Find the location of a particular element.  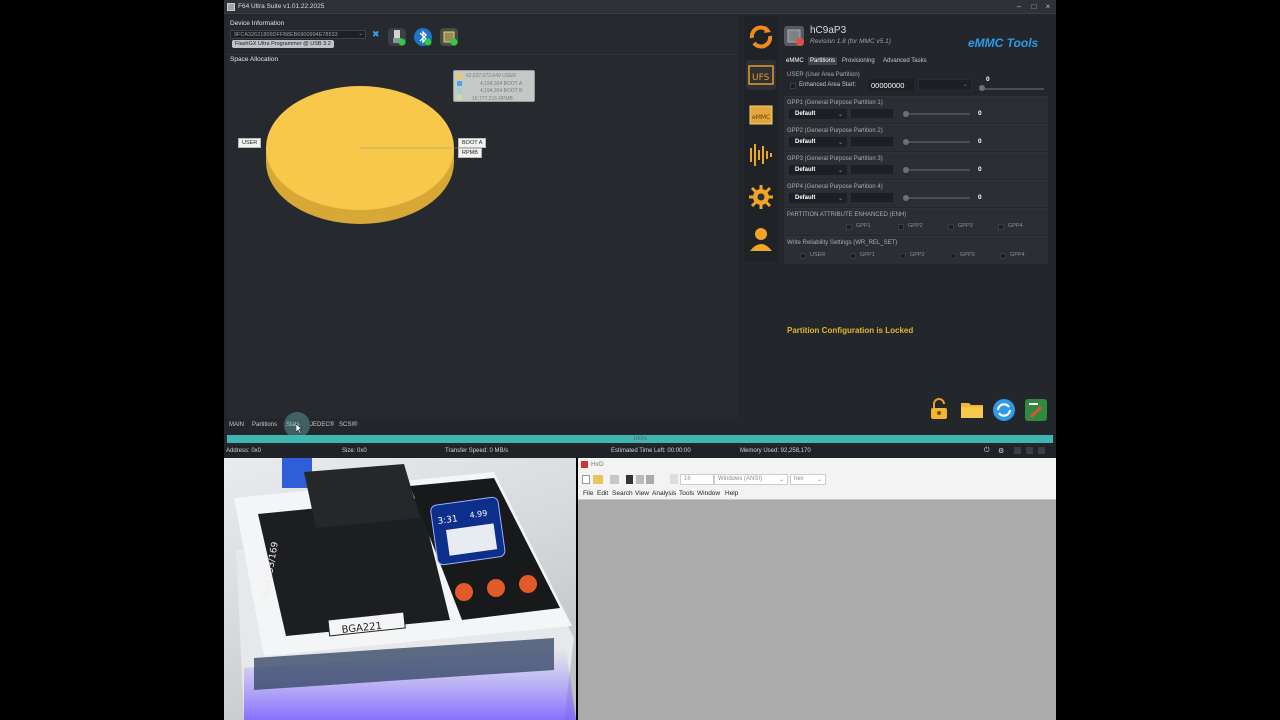

wr-rel-gpp3-checkbox is located at coordinates (953, 256).